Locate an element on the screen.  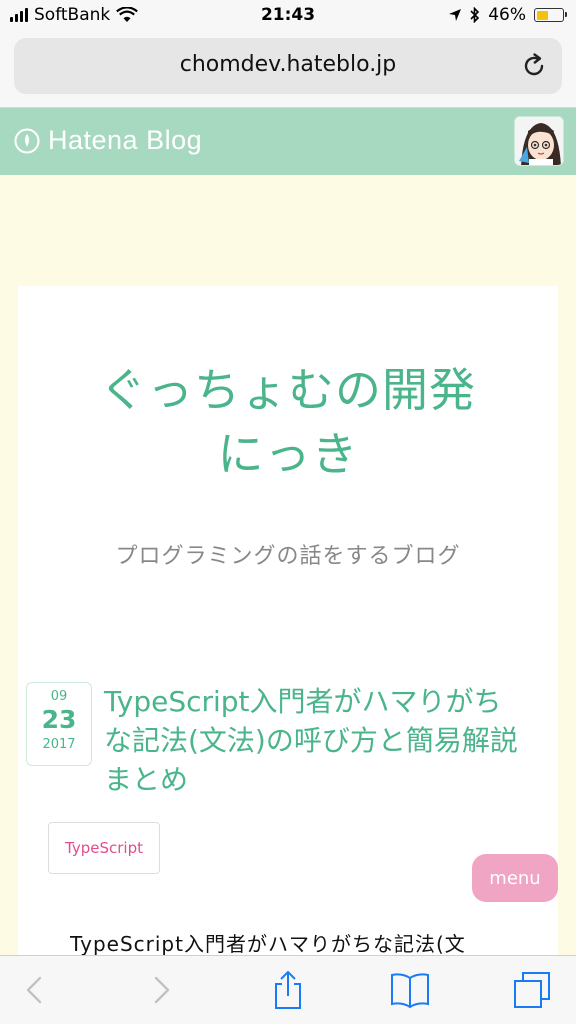
status-bar: SoftBank 21:43 46% is located at coordinates (288, 16).